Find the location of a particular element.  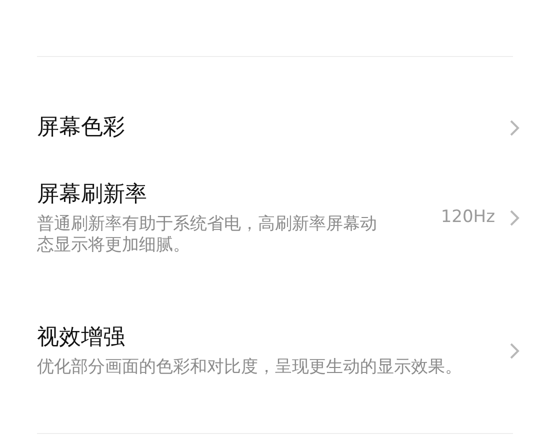

setting-description: 普通刷新率有助于系统省电，高刷新率屏幕动态显示将更加细腻。 is located at coordinates (207, 235).